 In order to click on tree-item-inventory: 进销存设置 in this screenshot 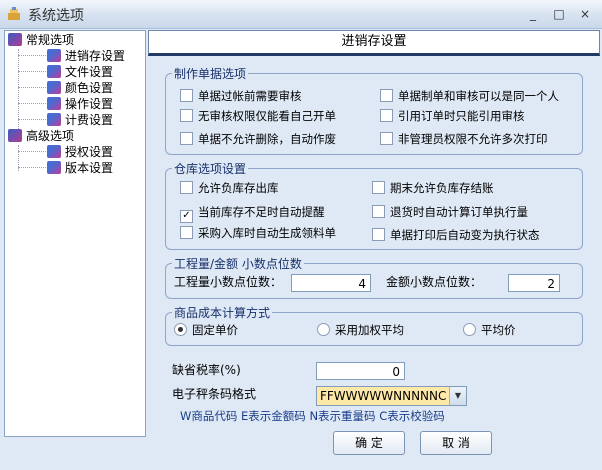, I will do `click(86, 56)`.